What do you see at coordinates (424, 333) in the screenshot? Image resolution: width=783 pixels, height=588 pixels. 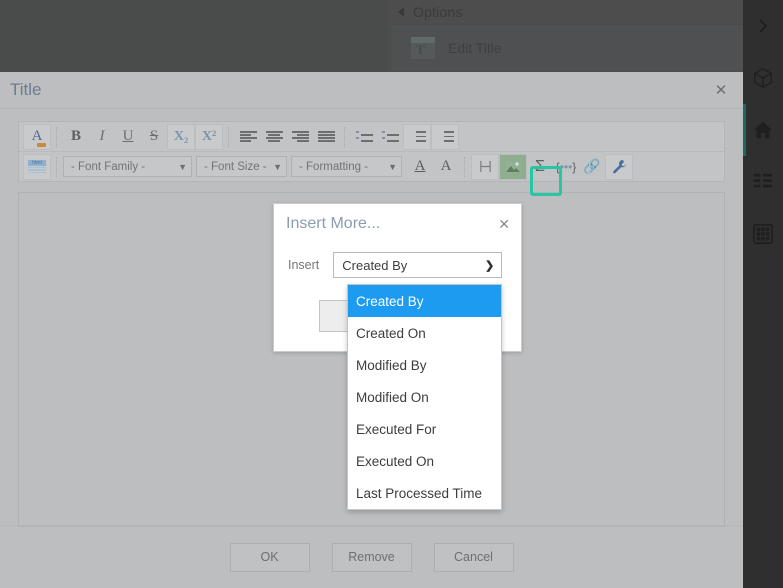 I see `dropdown-option: Created On` at bounding box center [424, 333].